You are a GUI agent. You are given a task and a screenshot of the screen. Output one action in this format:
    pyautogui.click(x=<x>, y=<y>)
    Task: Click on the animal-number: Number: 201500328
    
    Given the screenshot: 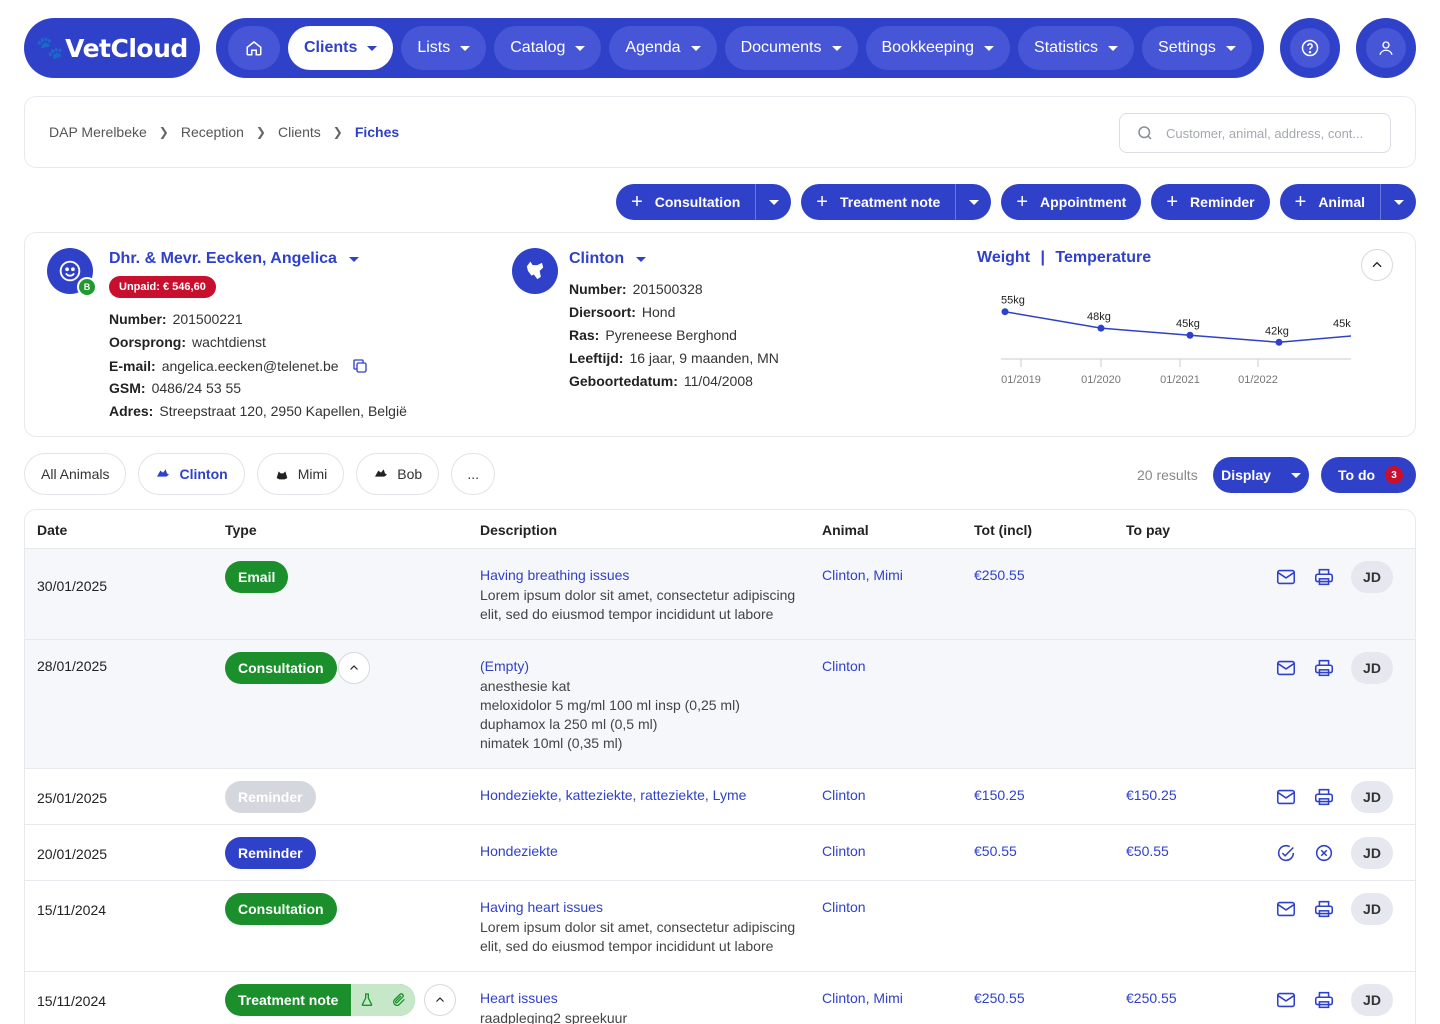 What is the action you would take?
    pyautogui.click(x=636, y=289)
    